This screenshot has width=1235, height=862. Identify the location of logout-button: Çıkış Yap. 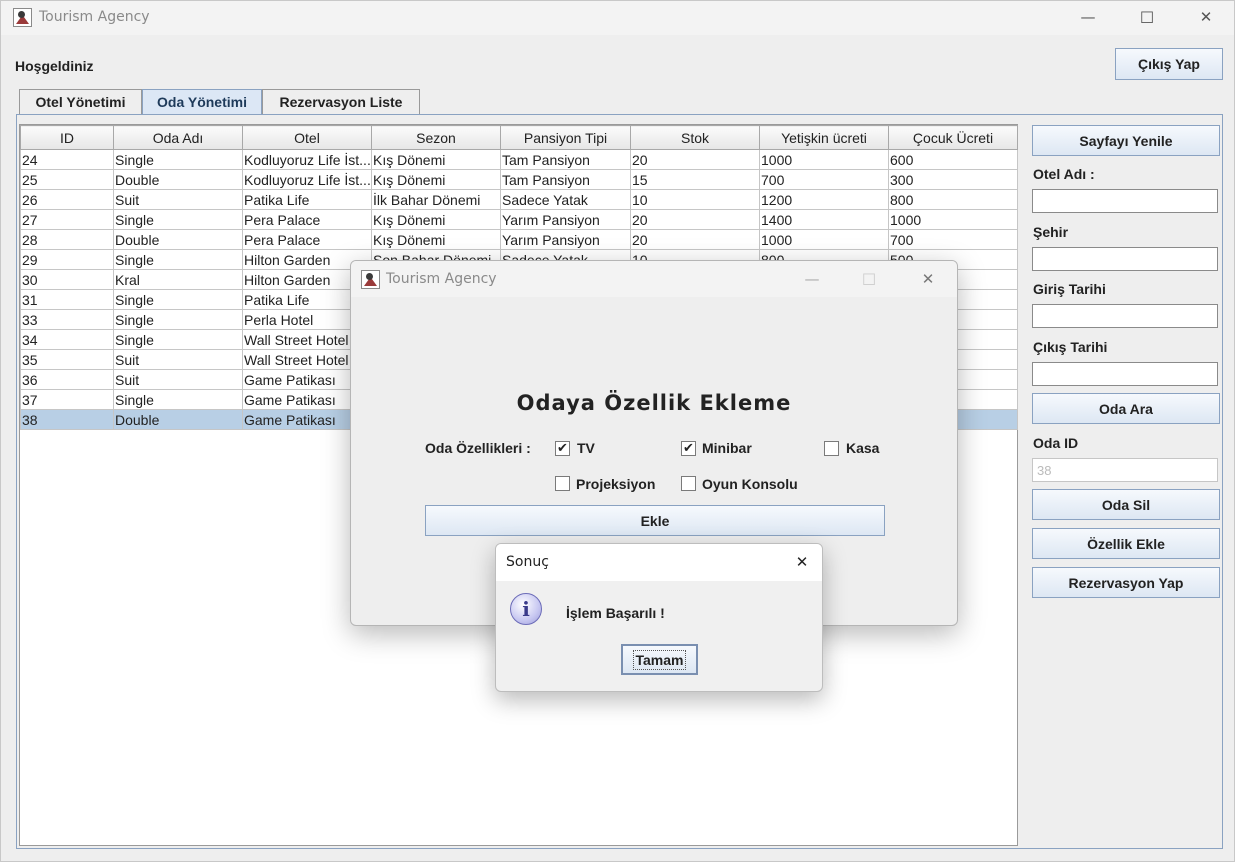
(1169, 64).